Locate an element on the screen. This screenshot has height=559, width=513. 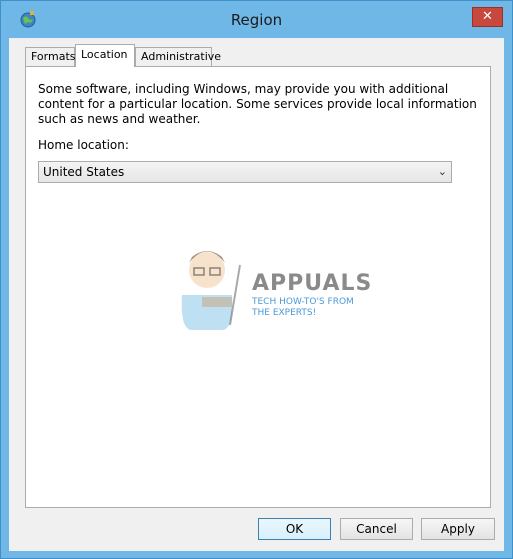
watermark-mascot-image is located at coordinates (211, 290).